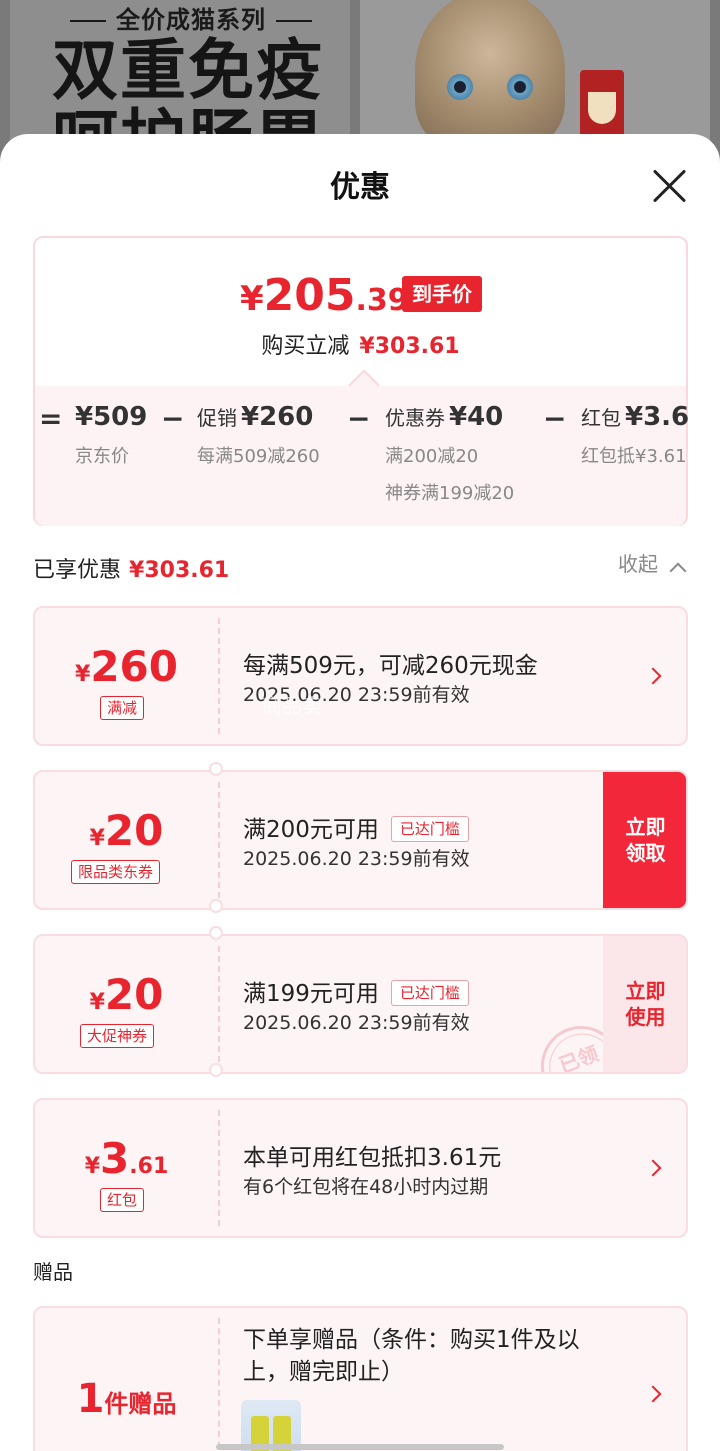 The height and width of the screenshot is (1451, 720). I want to click on final-price-tag: 到手价, so click(442, 294).